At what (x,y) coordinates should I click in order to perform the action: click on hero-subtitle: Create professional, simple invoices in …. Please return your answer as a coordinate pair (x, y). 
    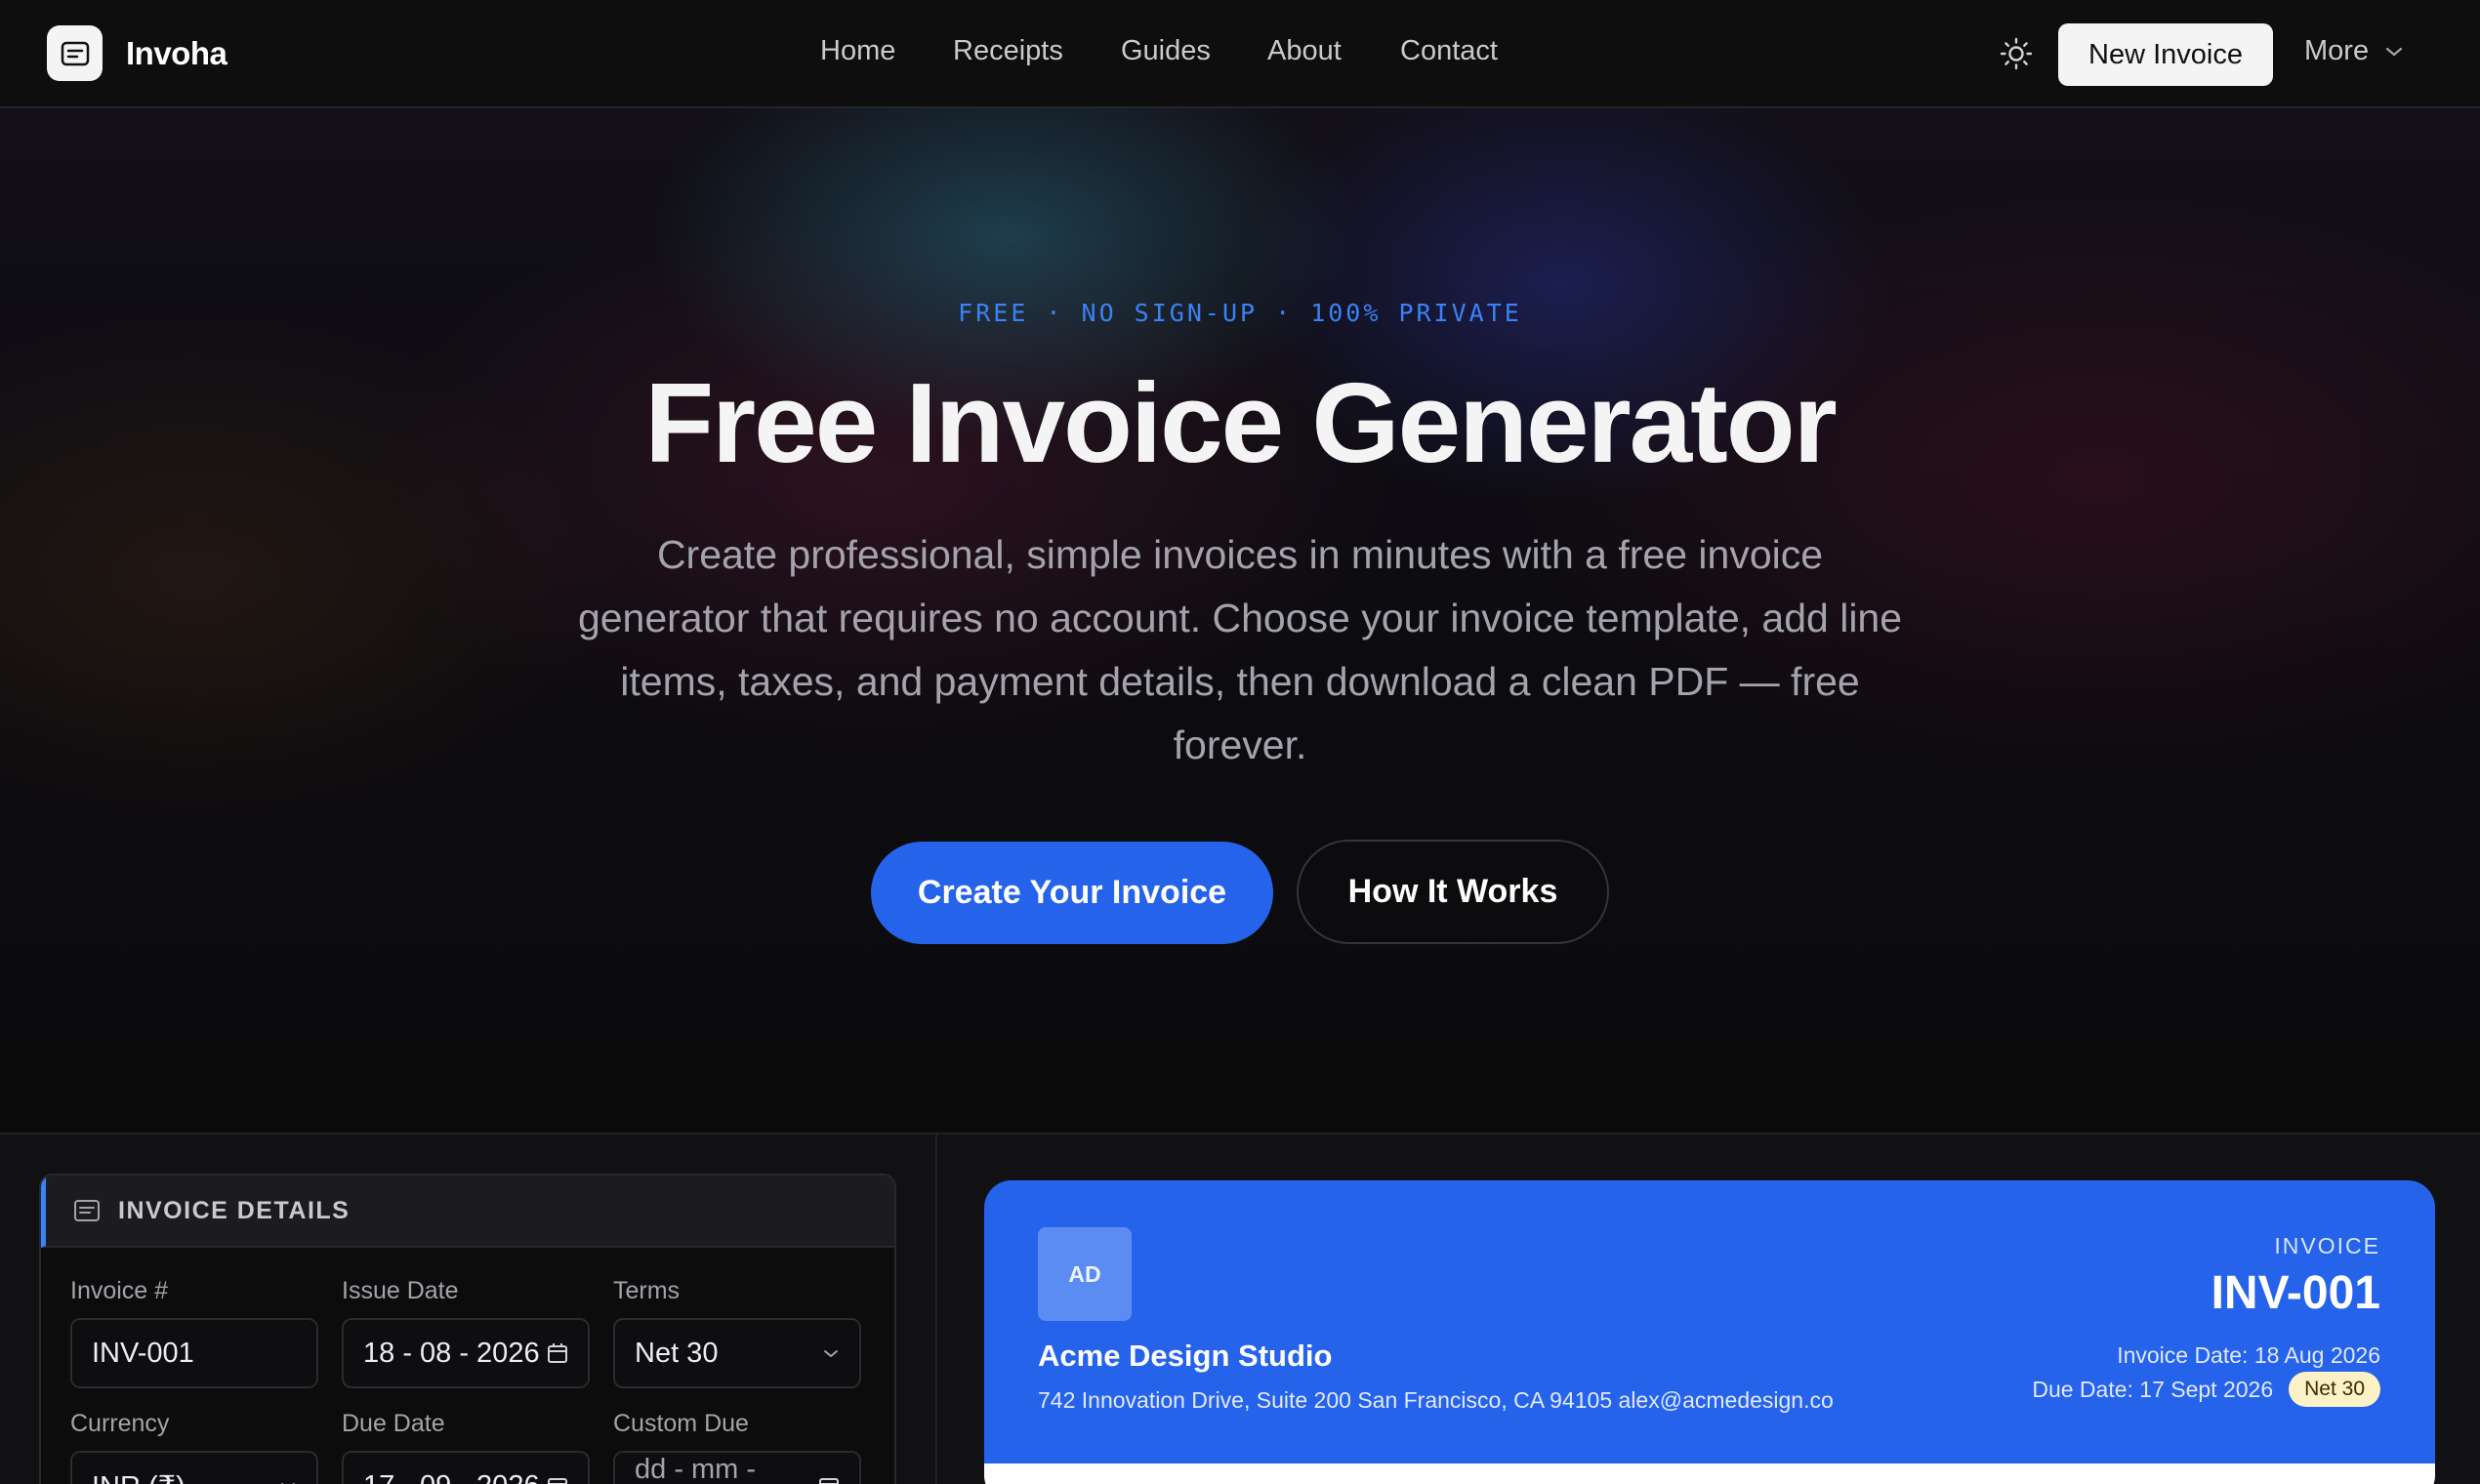
    Looking at the image, I should click on (1240, 649).